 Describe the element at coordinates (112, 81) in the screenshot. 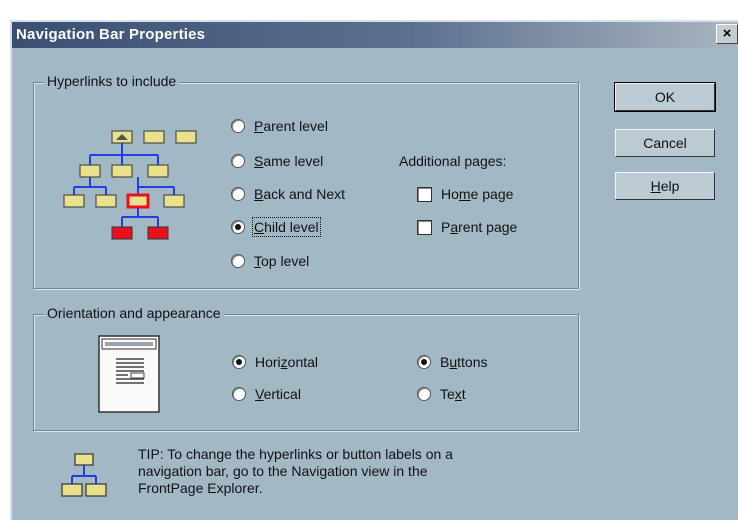

I see `hyperlinks-legend: Hyperlinks to include` at that location.